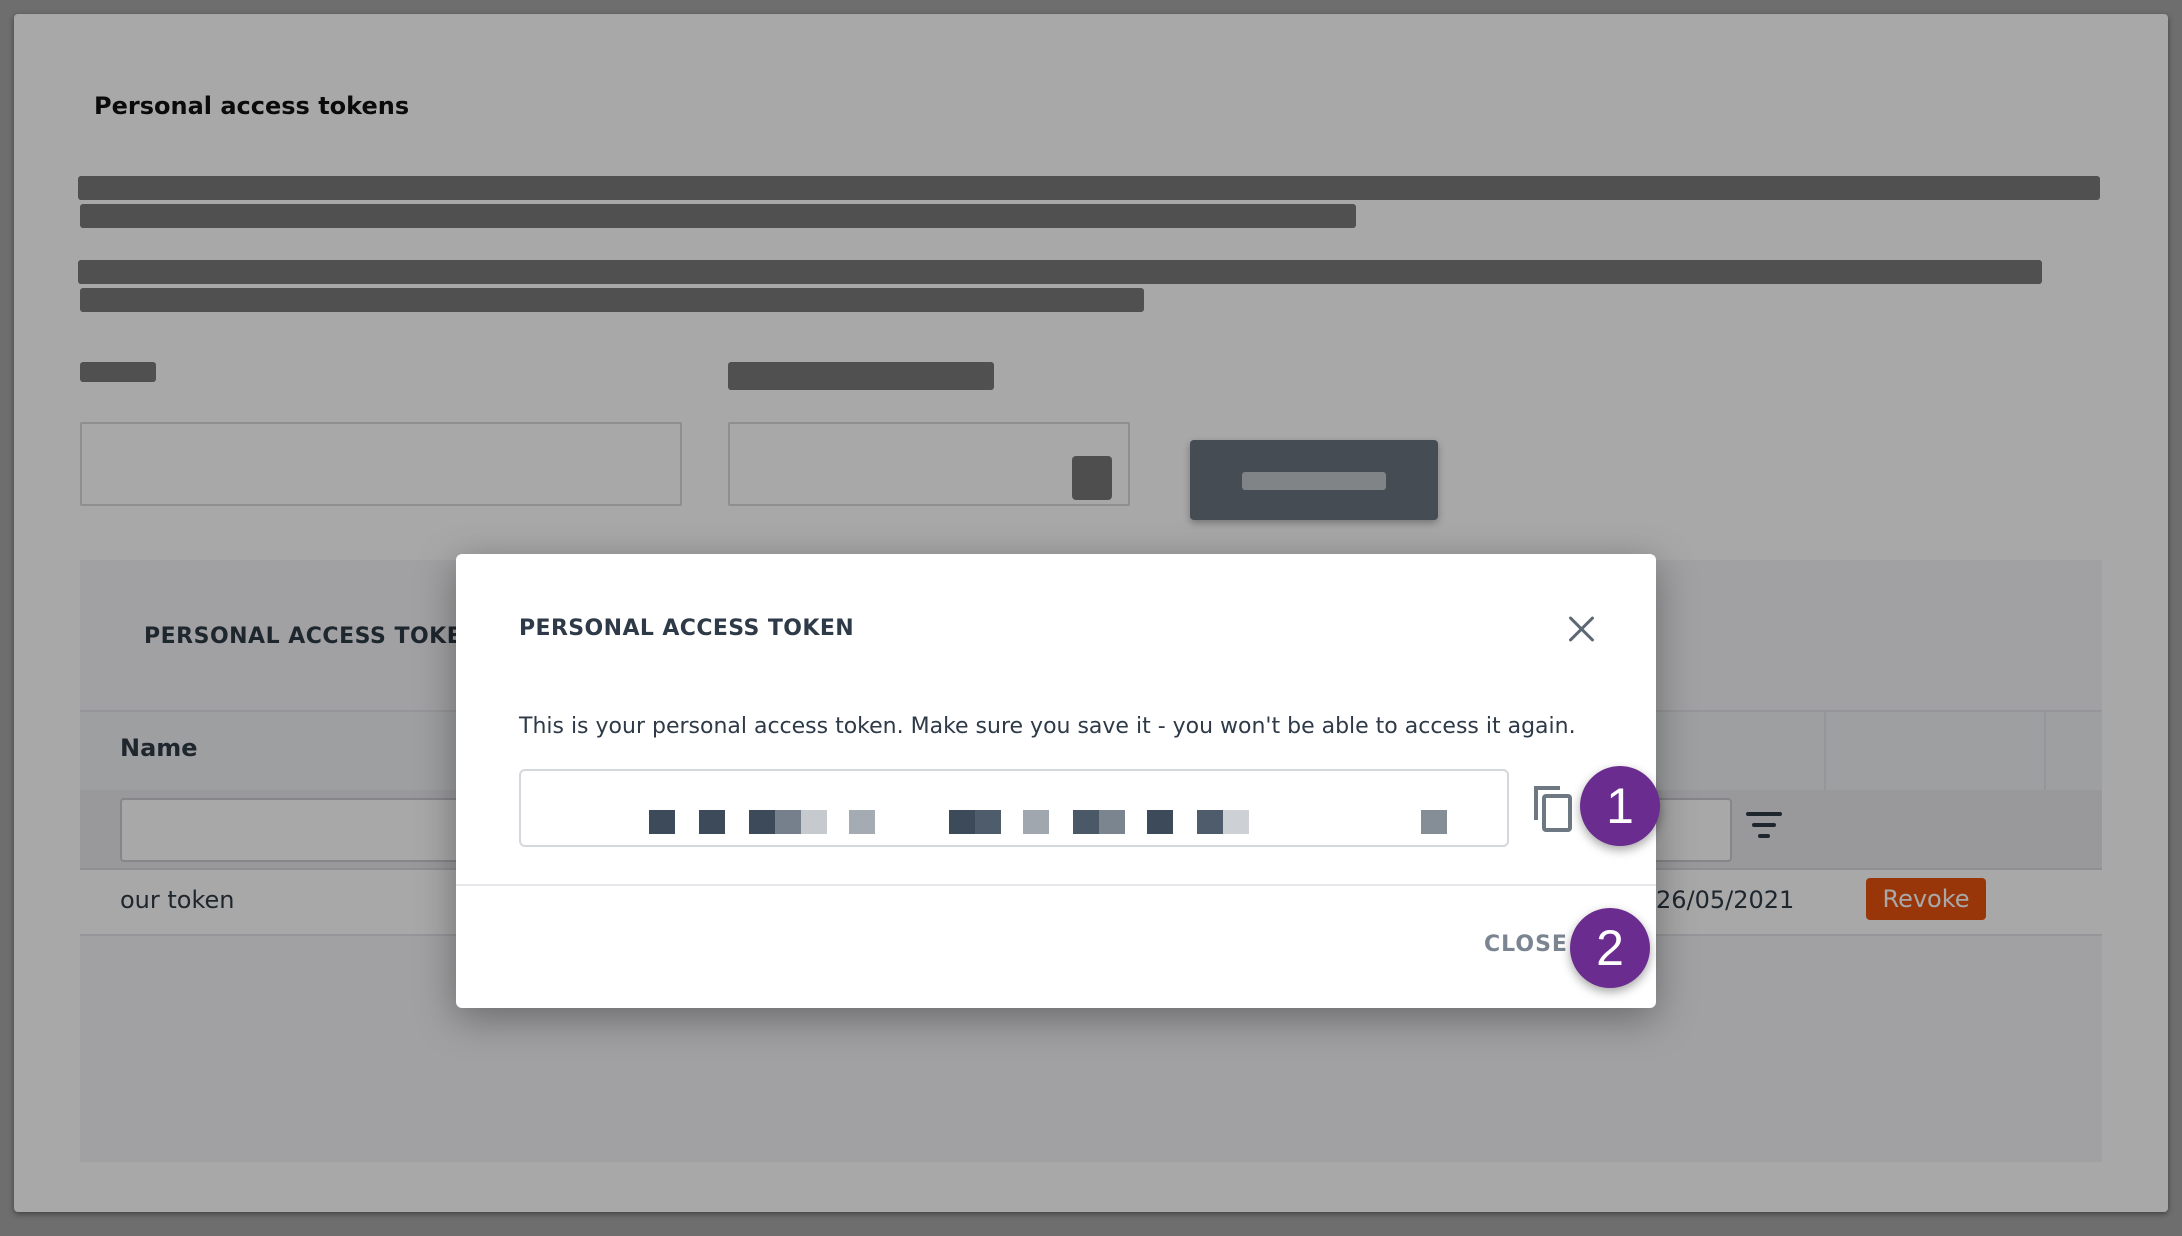 Image resolution: width=2182 pixels, height=1236 pixels. What do you see at coordinates (1620, 806) in the screenshot?
I see `step-badge-1: 1` at bounding box center [1620, 806].